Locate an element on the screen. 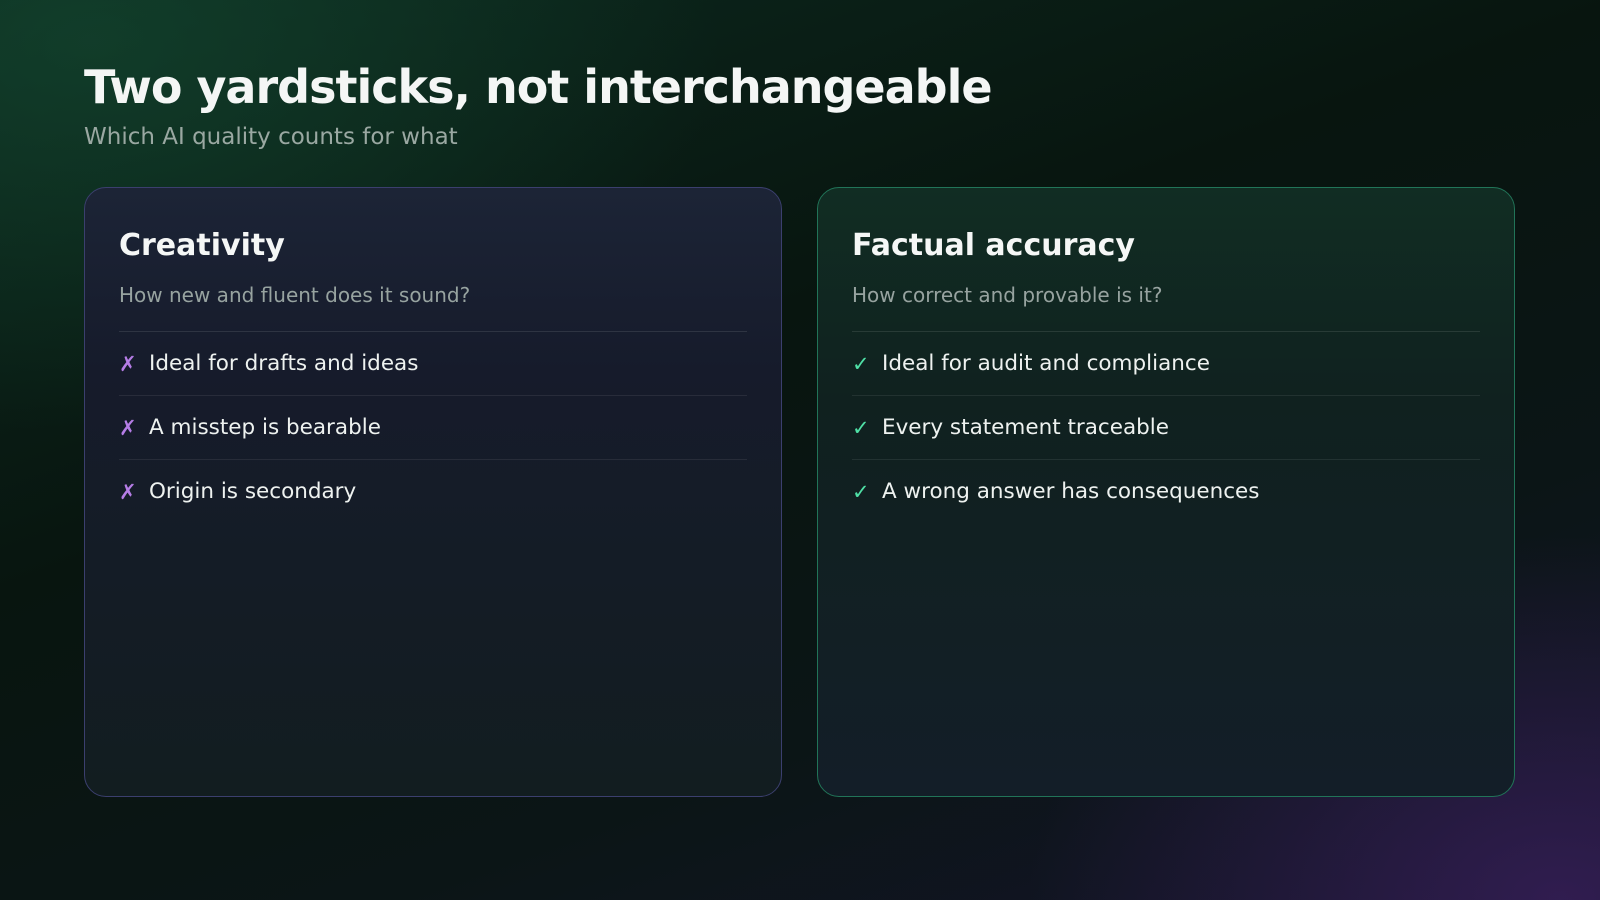 The image size is (1600, 900). list-item: ✓ A wrong answer has consequences is located at coordinates (1166, 491).